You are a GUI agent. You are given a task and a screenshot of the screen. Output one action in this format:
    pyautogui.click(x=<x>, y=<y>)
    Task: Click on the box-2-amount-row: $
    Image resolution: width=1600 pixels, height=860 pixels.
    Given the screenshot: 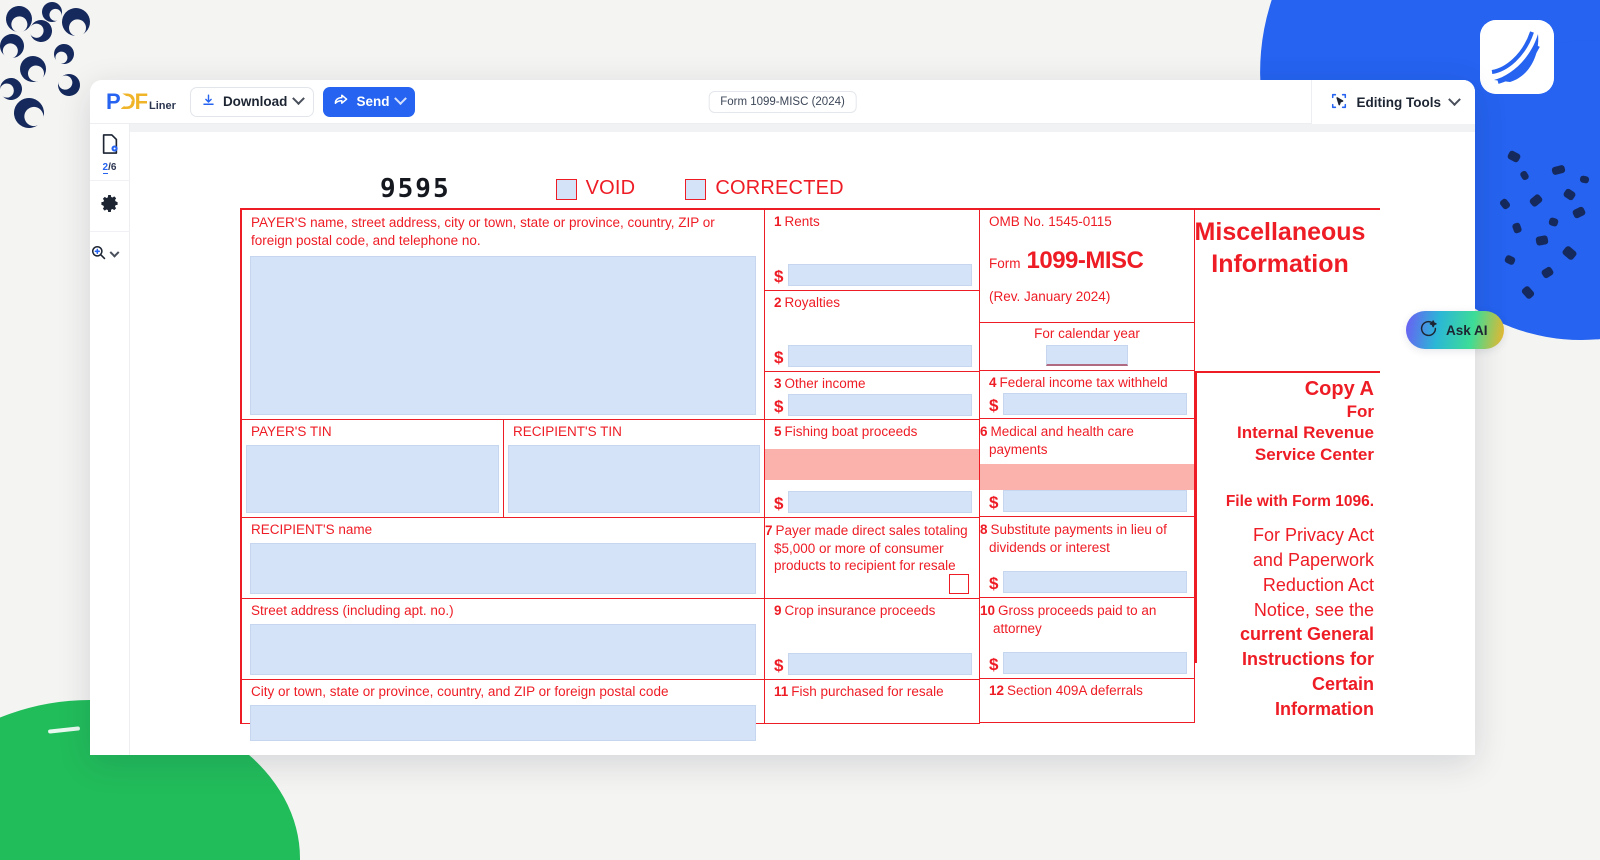 What is the action you would take?
    pyautogui.click(x=872, y=358)
    